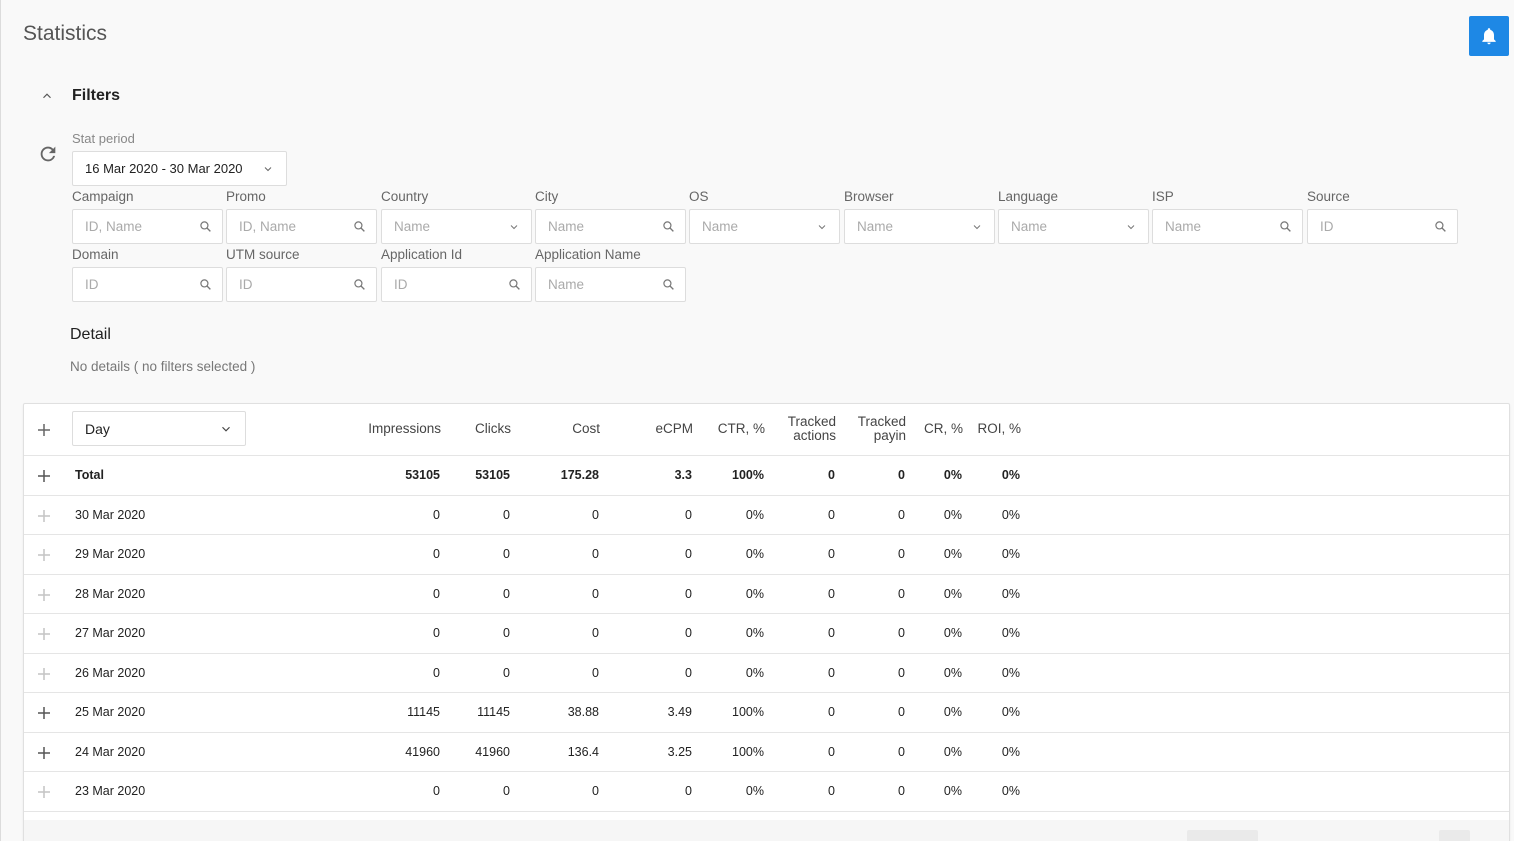 This screenshot has height=841, width=1514. What do you see at coordinates (1489, 36) in the screenshot?
I see `notifications-button` at bounding box center [1489, 36].